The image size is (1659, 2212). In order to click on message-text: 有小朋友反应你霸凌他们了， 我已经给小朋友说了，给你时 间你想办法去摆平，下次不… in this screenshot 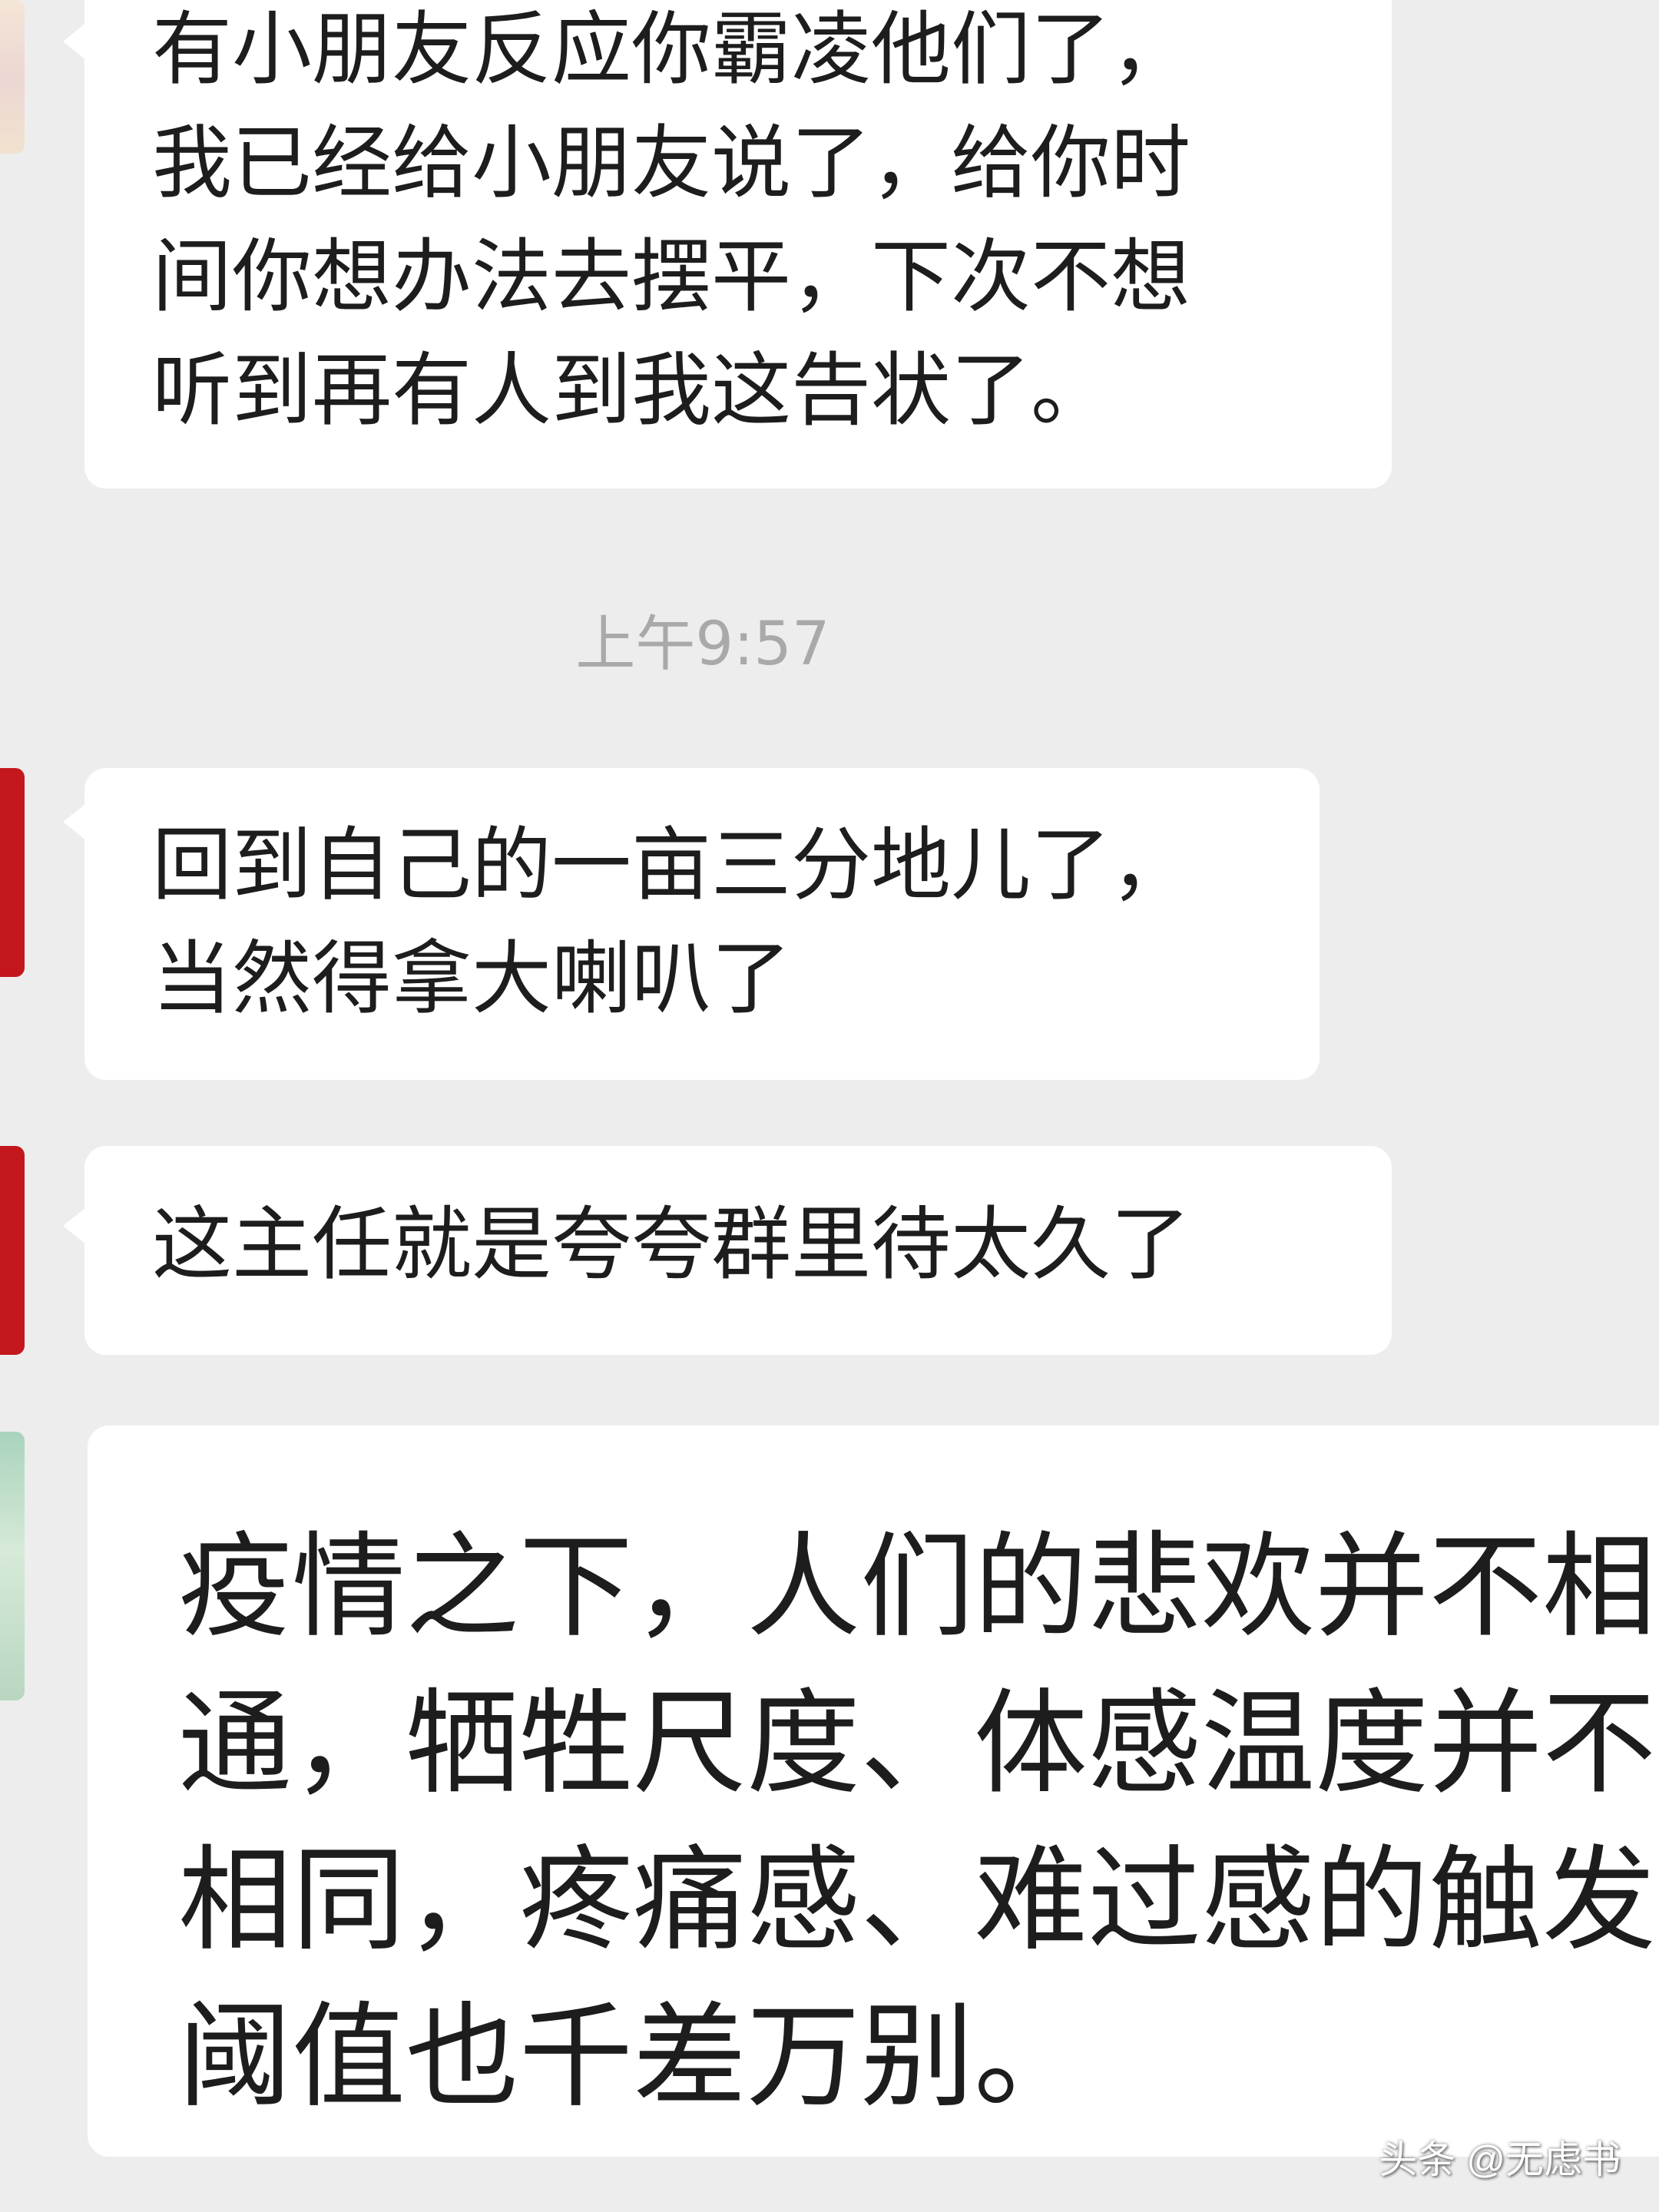, I will do `click(672, 219)`.